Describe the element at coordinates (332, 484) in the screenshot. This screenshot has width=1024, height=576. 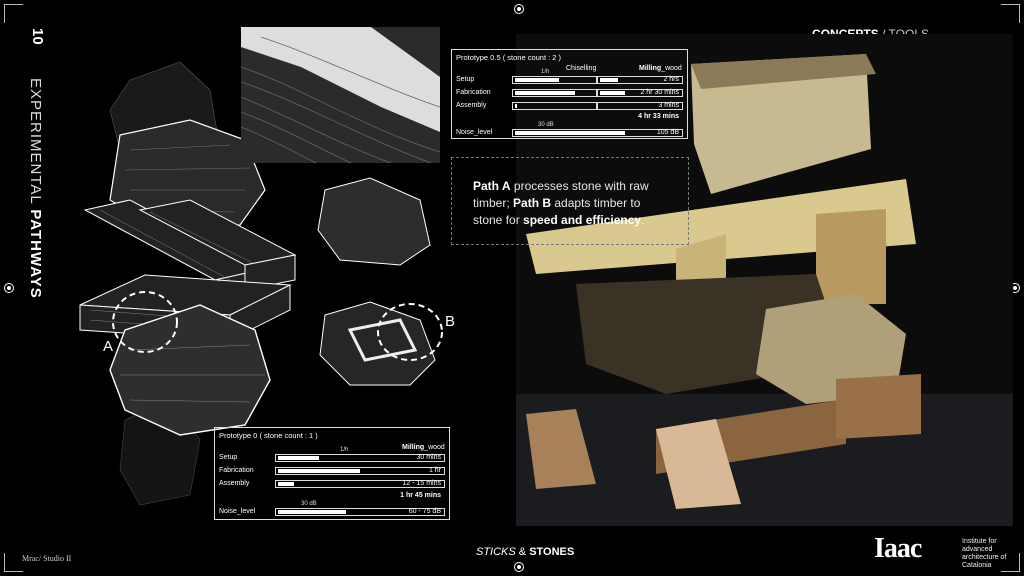
I see `table-row: Assembly 12 - 15 mins` at that location.